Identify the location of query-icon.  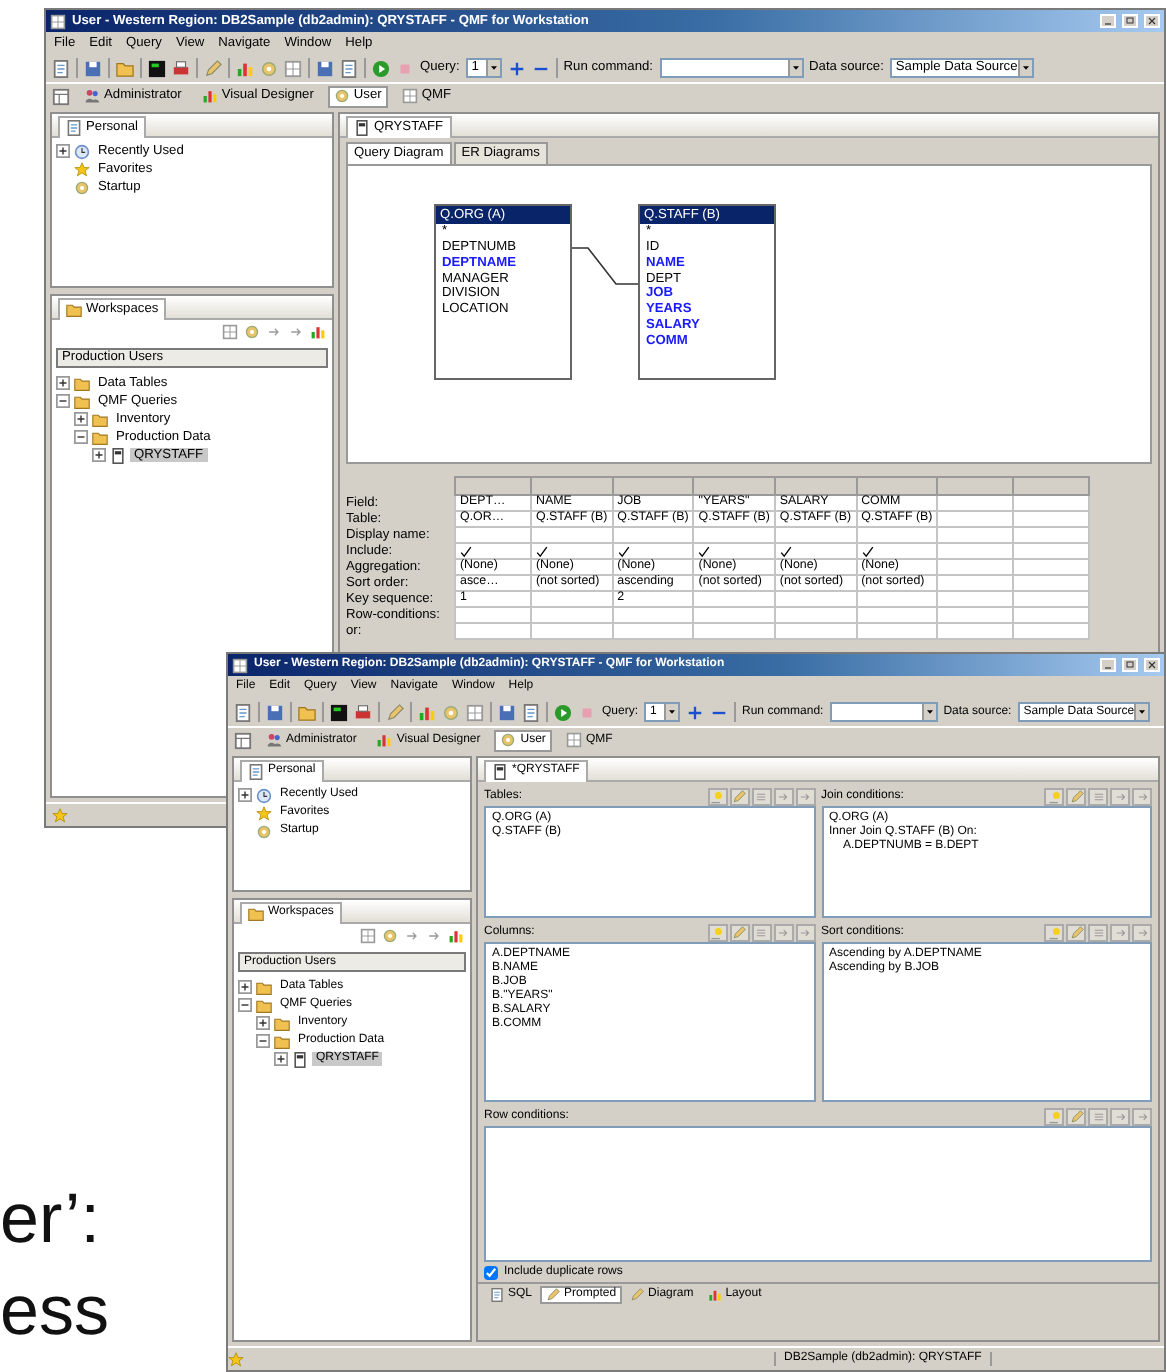
(362, 127).